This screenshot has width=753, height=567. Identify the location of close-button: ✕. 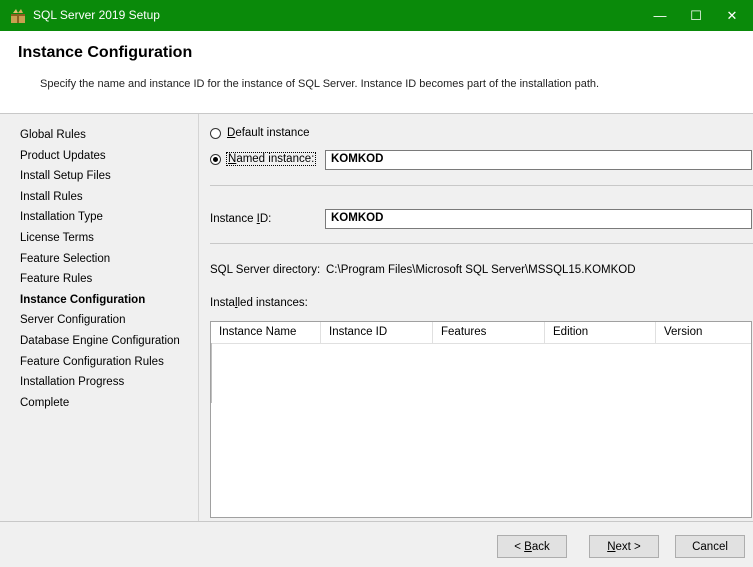
(732, 15).